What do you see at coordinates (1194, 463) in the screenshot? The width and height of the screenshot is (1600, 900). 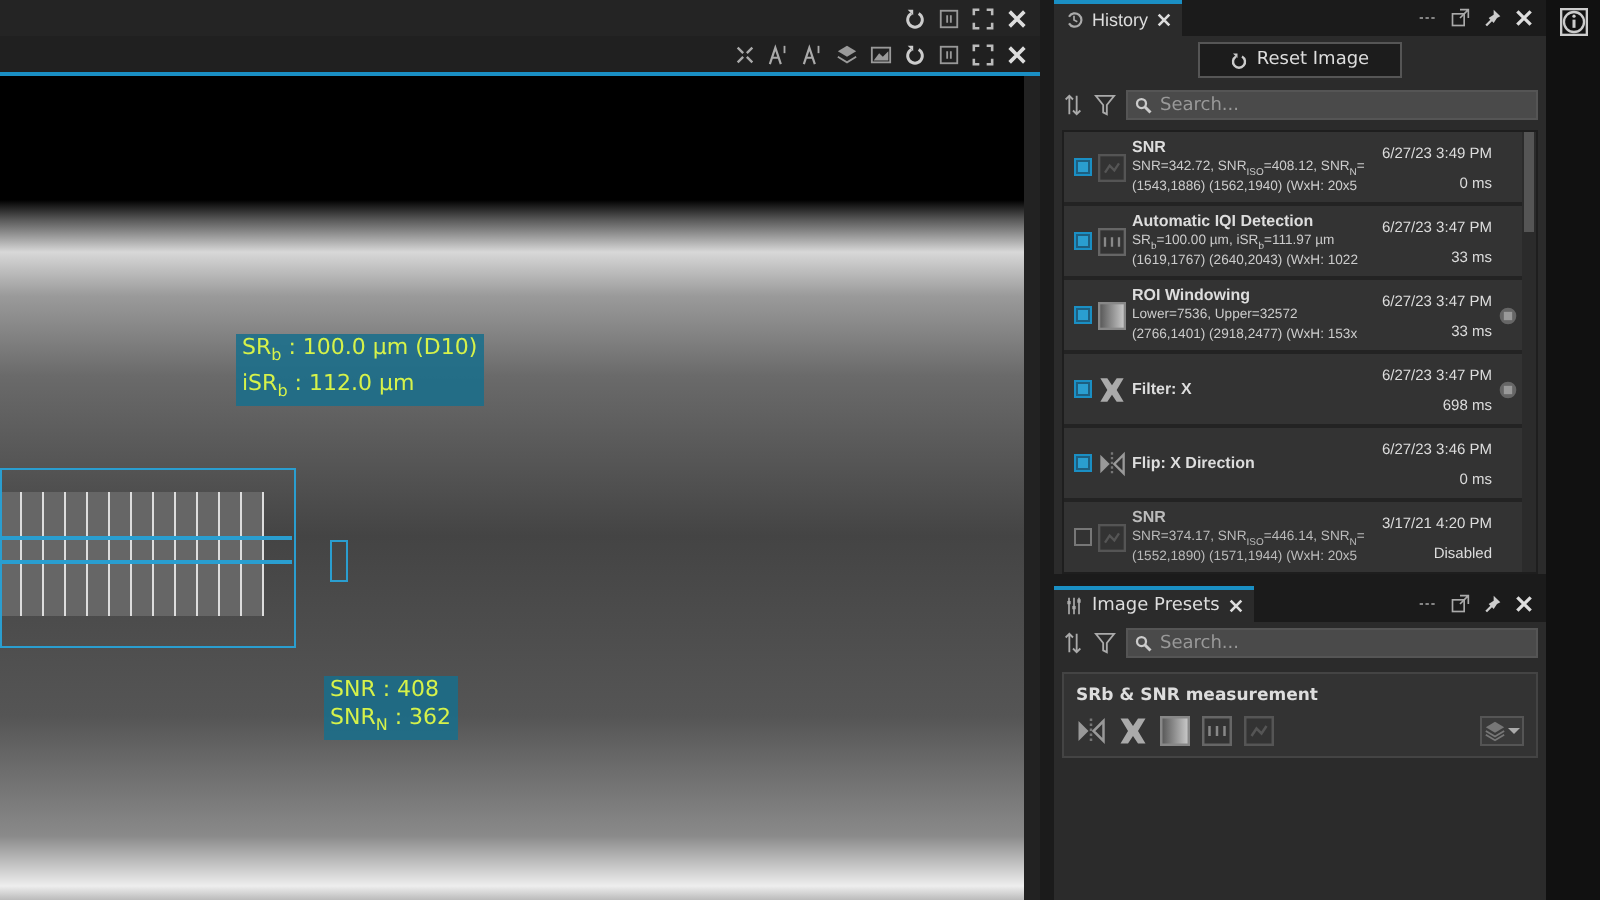 I see `item-title: Flip: X Direction` at bounding box center [1194, 463].